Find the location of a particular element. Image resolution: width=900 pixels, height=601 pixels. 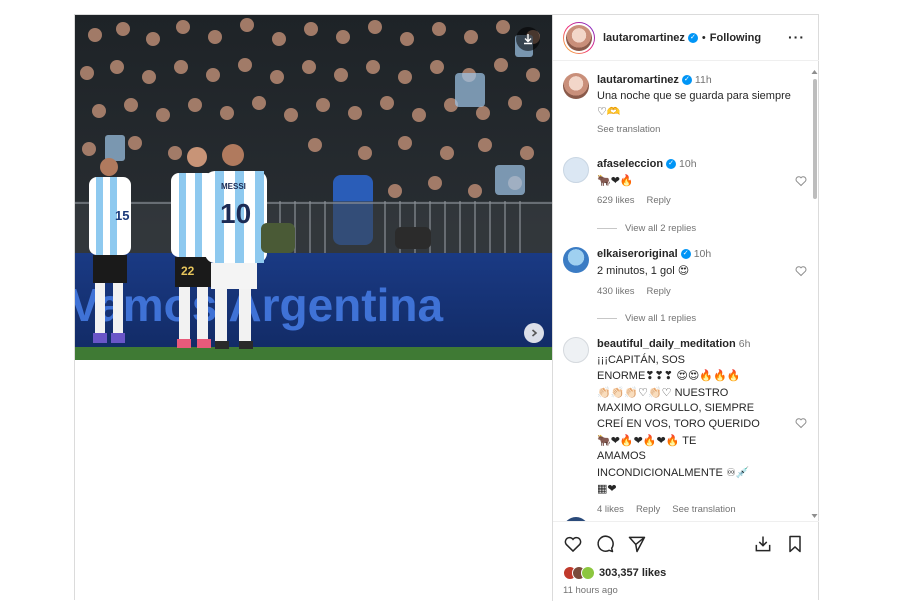

comment-emoji: 👏🏻👏🏻👏🏻♡👏🏻♡ is located at coordinates (634, 392).